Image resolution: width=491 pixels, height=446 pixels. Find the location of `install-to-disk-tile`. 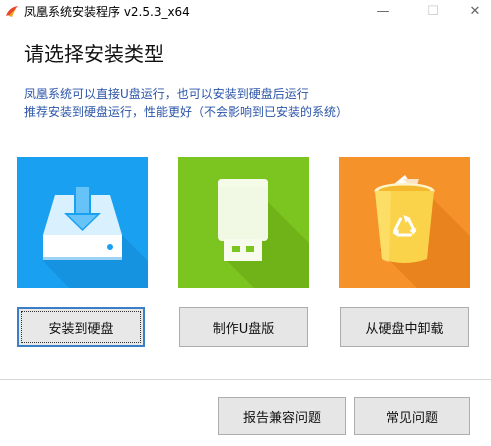

install-to-disk-tile is located at coordinates (82, 222).